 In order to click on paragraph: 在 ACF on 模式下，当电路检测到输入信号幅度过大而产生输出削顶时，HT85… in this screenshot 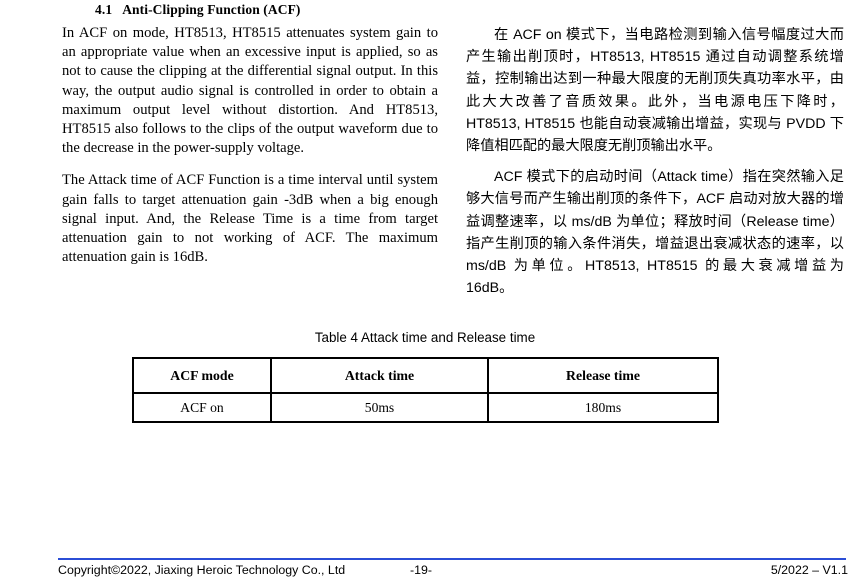, I will do `click(655, 91)`.